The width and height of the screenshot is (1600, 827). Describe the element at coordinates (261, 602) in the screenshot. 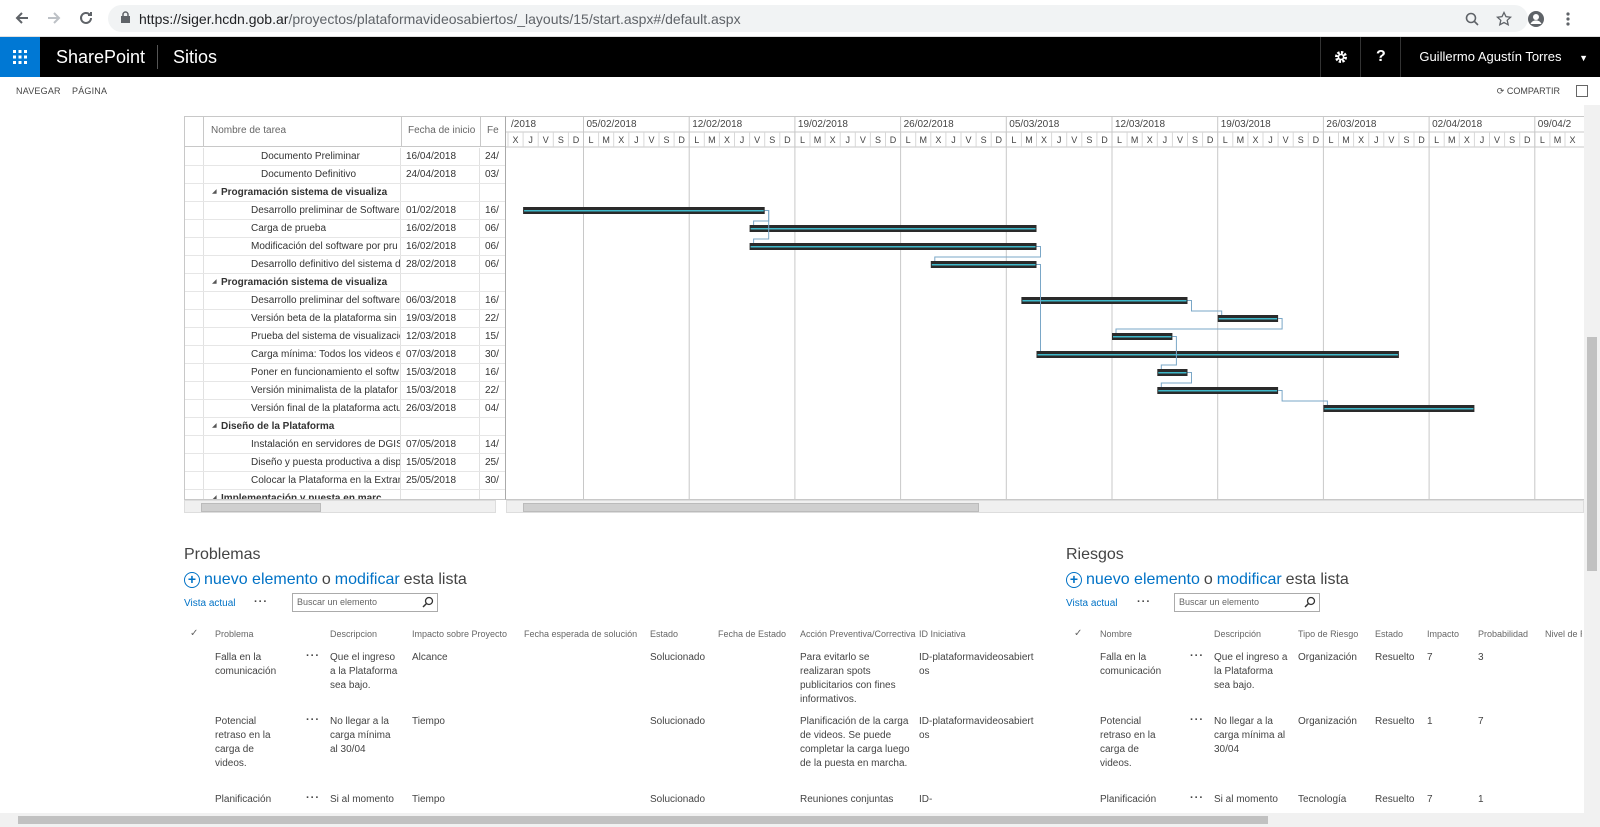

I see `problemas-view-more-icon: ···` at that location.